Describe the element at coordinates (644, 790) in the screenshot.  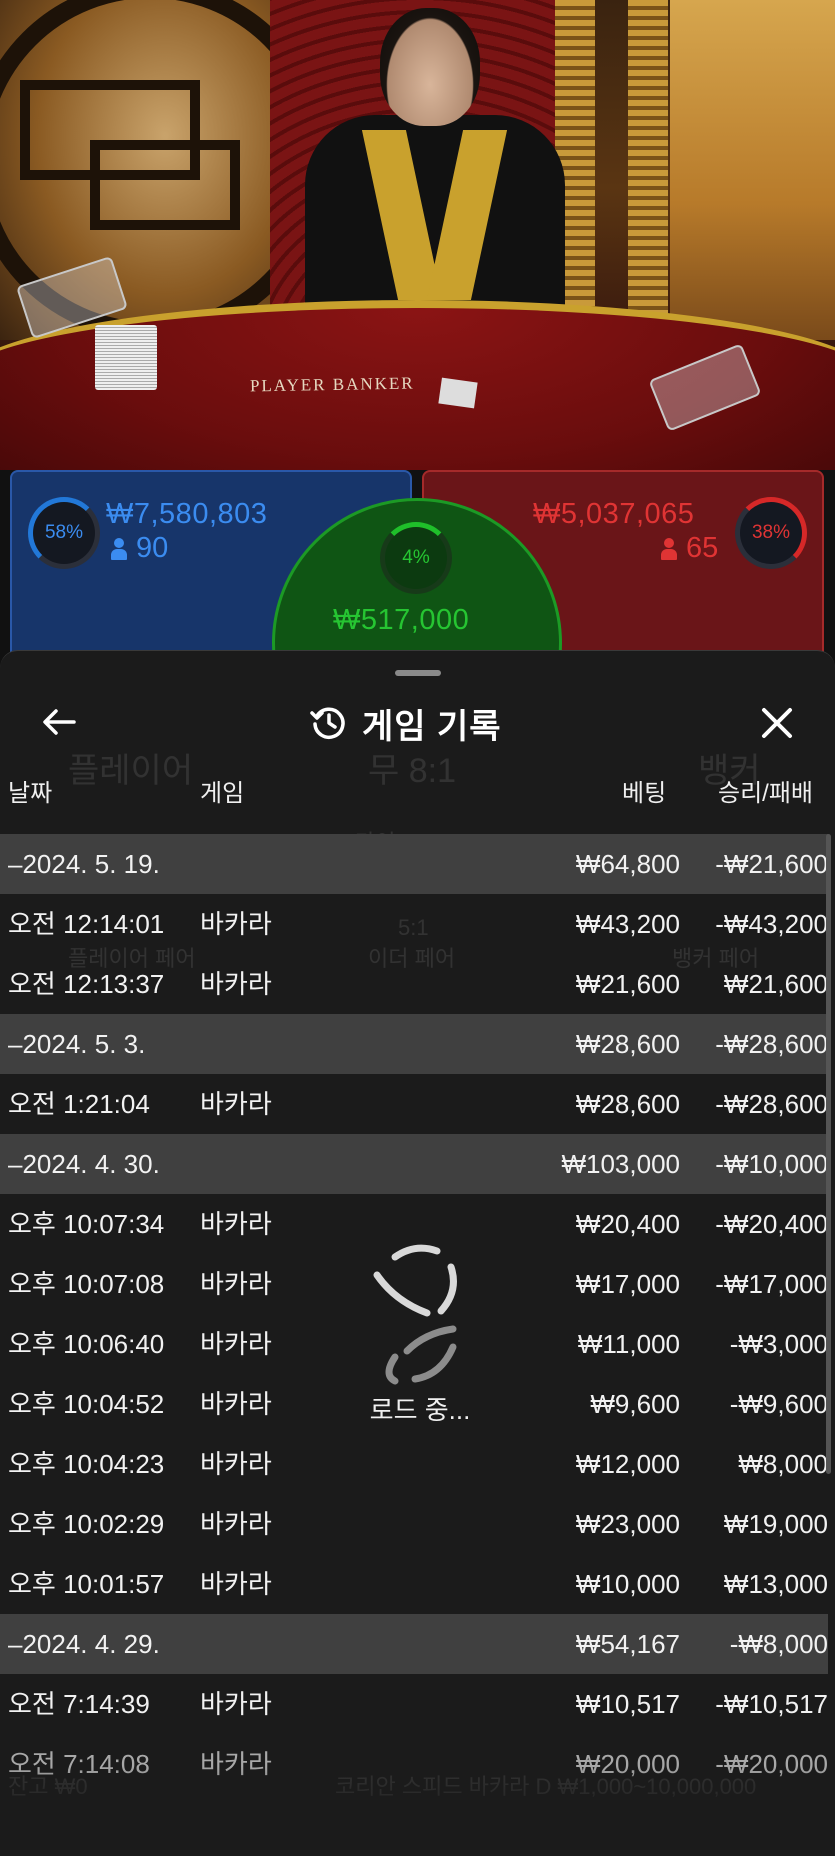
I see `column-bet: 베팅` at that location.